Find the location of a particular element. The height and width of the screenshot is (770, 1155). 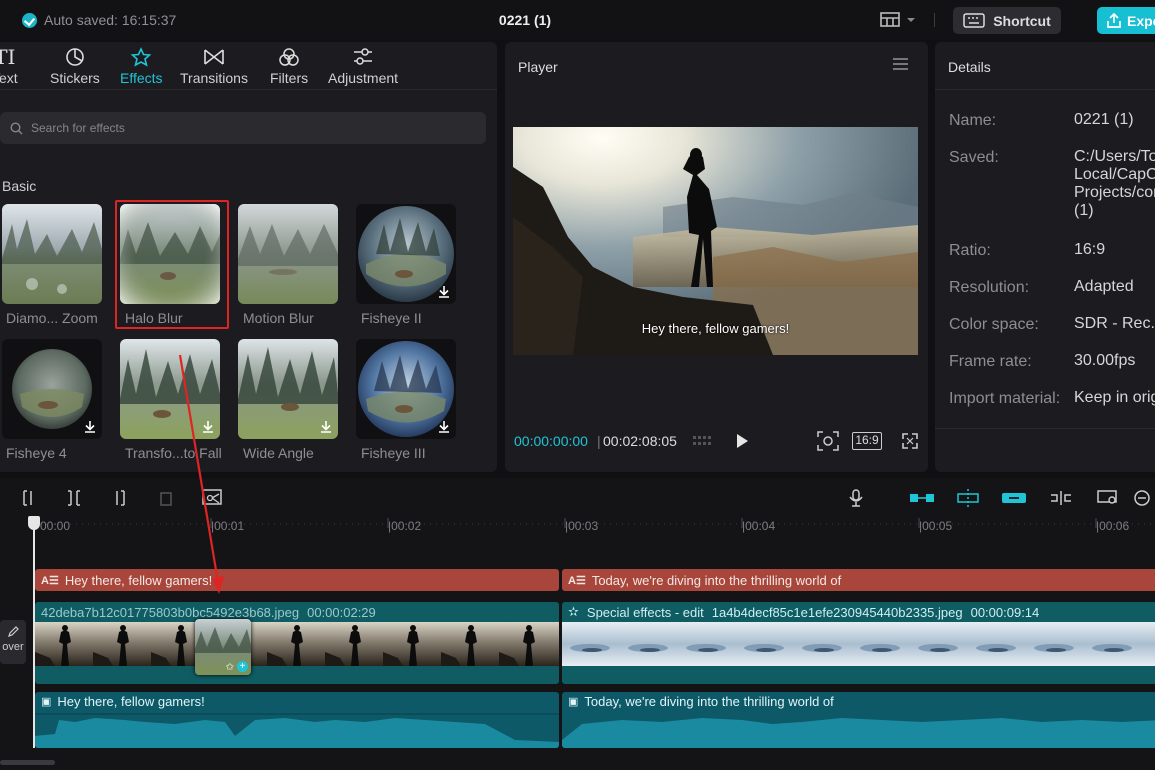

main-track-magnet-icon is located at coordinates (922, 498).